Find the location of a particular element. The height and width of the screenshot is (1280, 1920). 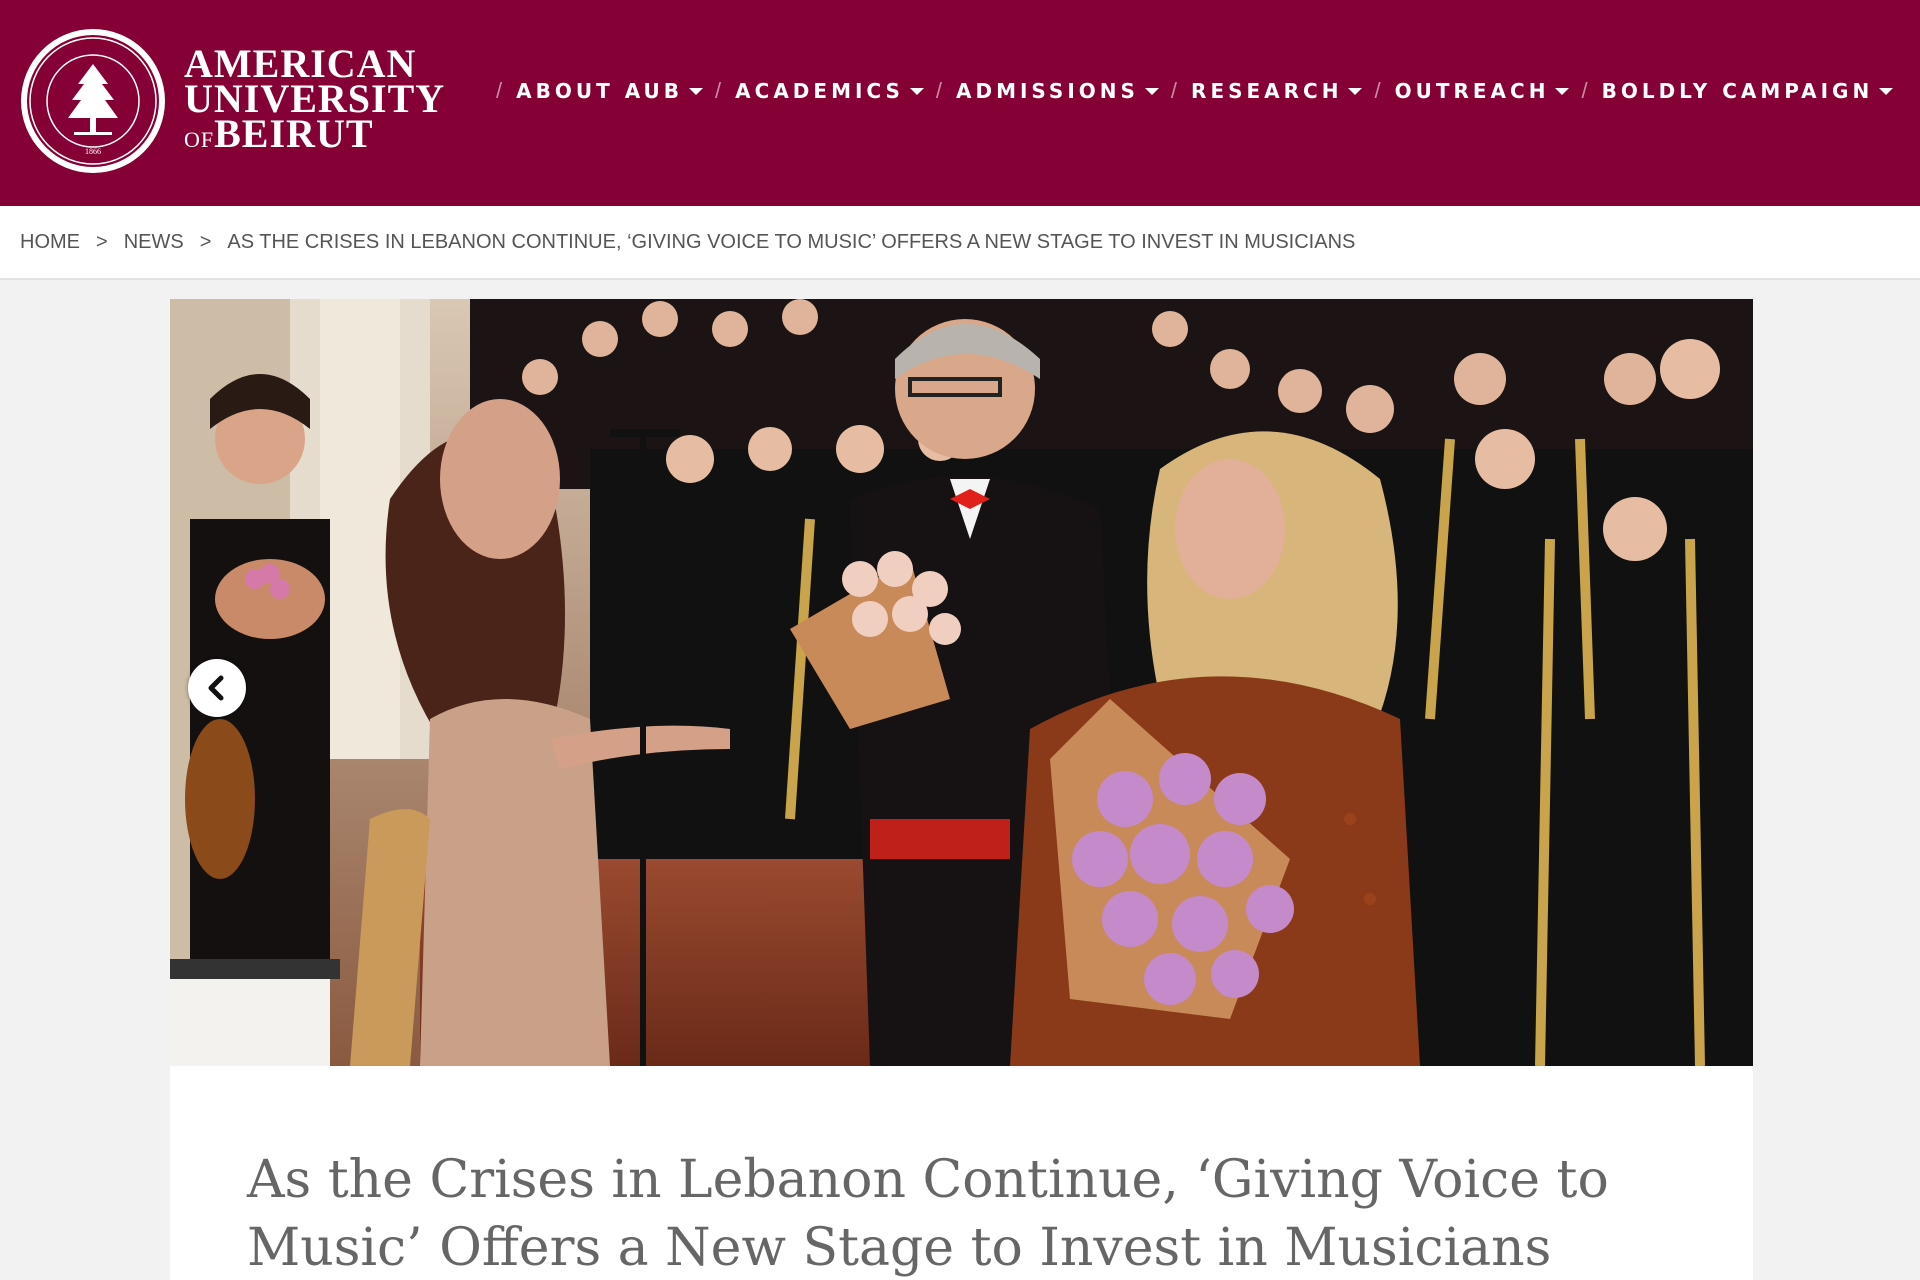

nav-item-admissions: / ADMISSIONS is located at coordinates (1049, 91).